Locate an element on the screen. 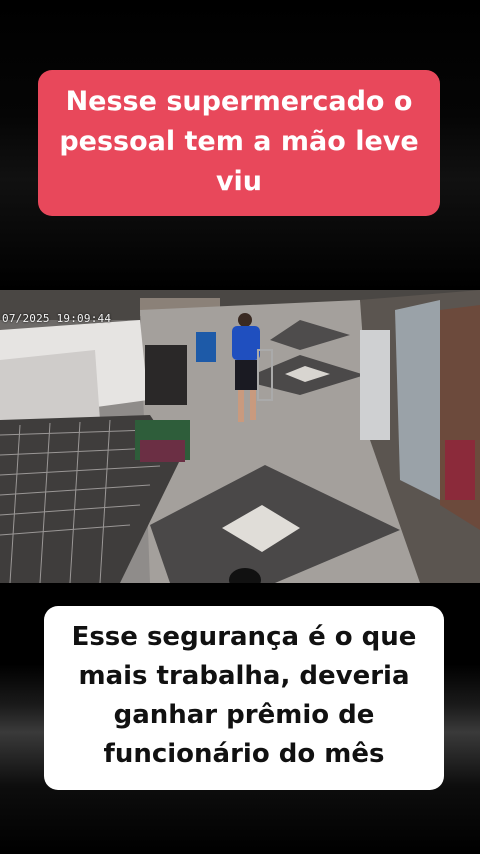 The image size is (480, 854). display-stand is located at coordinates (166, 375).